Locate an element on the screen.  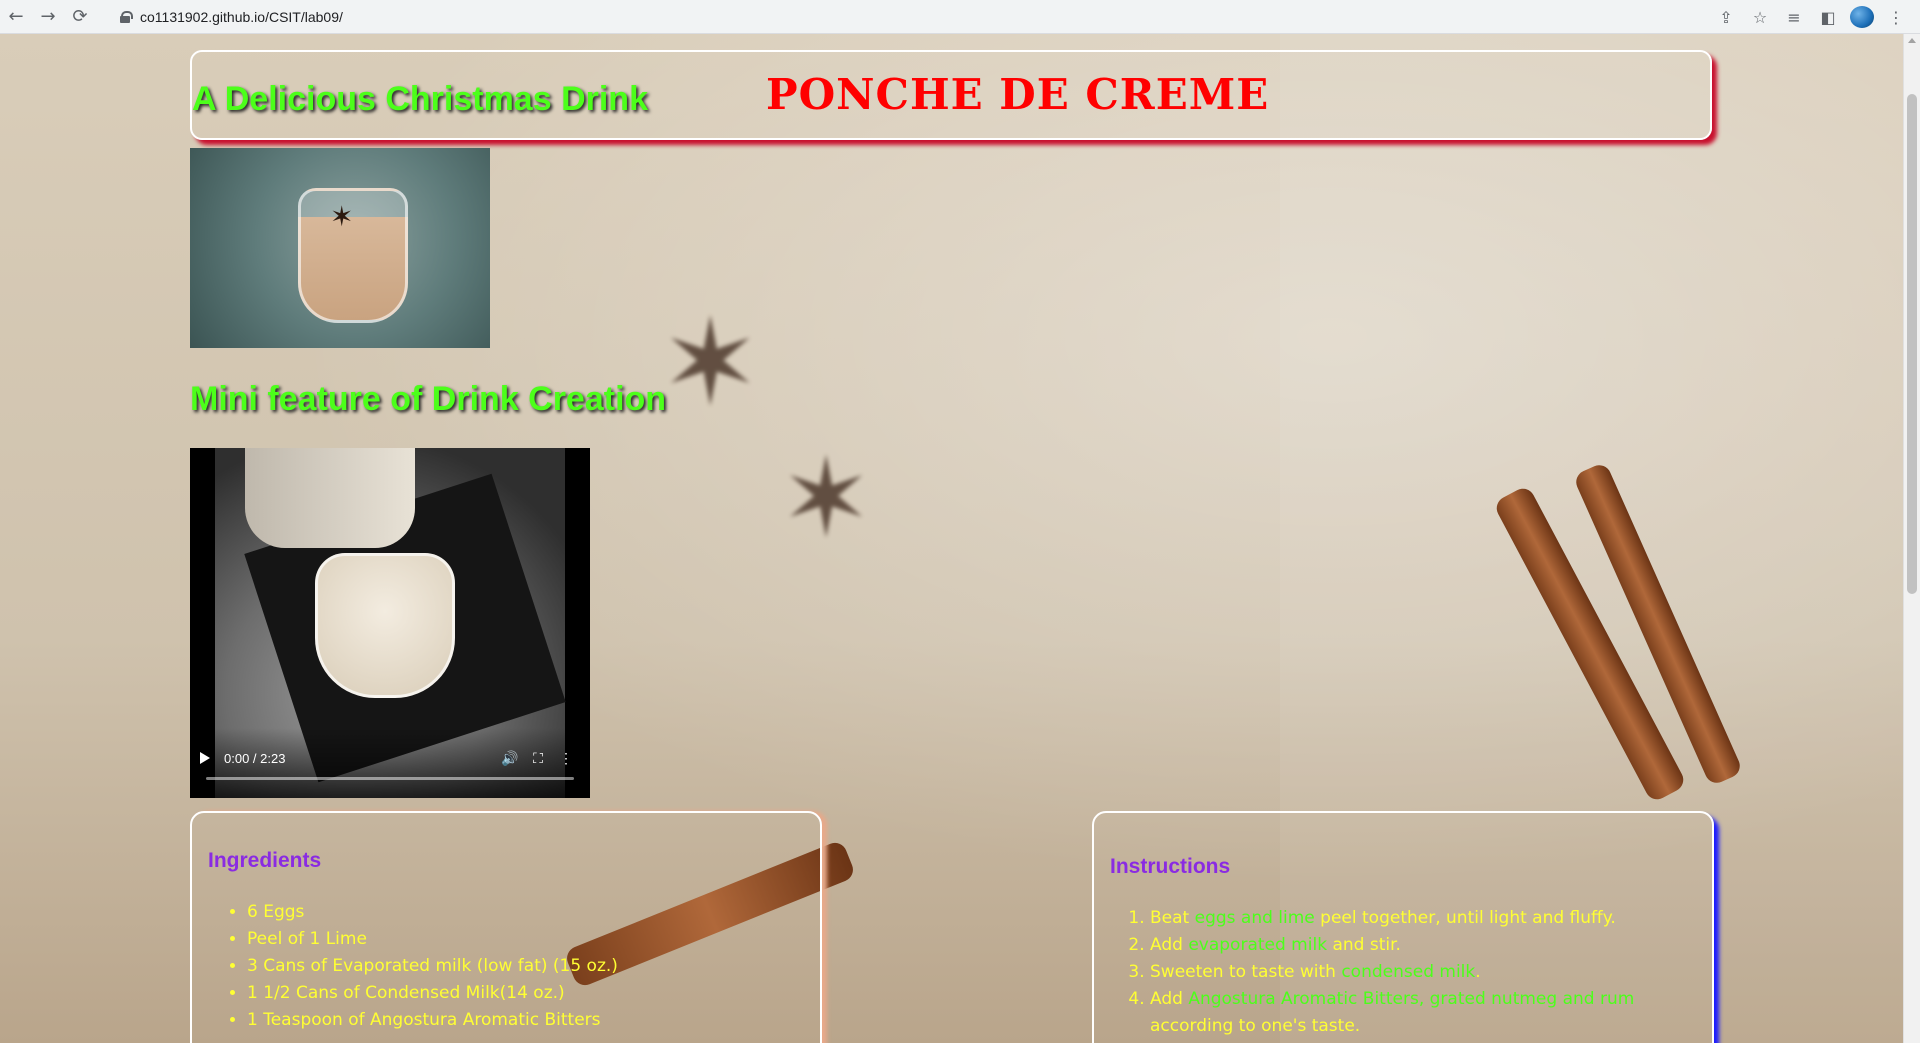
step-text: Beat is located at coordinates (1172, 918).